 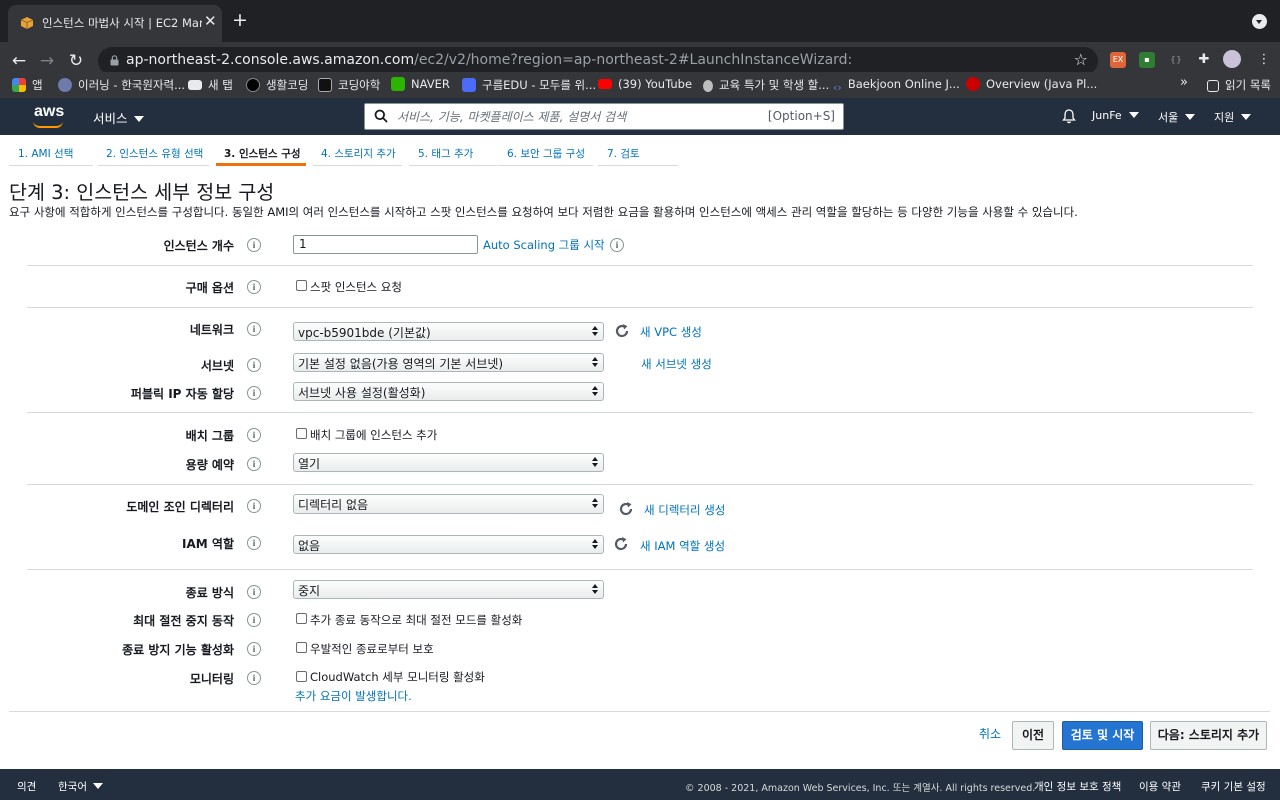 I want to click on hibernate-checkbox, so click(x=301, y=618).